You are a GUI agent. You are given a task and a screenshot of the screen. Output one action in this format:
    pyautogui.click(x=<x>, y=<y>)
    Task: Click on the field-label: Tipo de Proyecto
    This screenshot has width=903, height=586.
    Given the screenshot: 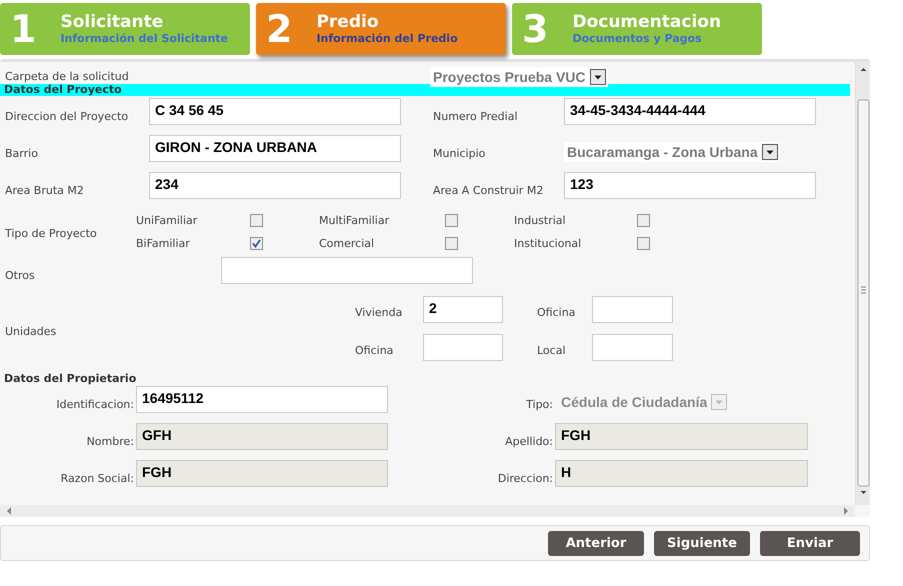 What is the action you would take?
    pyautogui.click(x=51, y=233)
    